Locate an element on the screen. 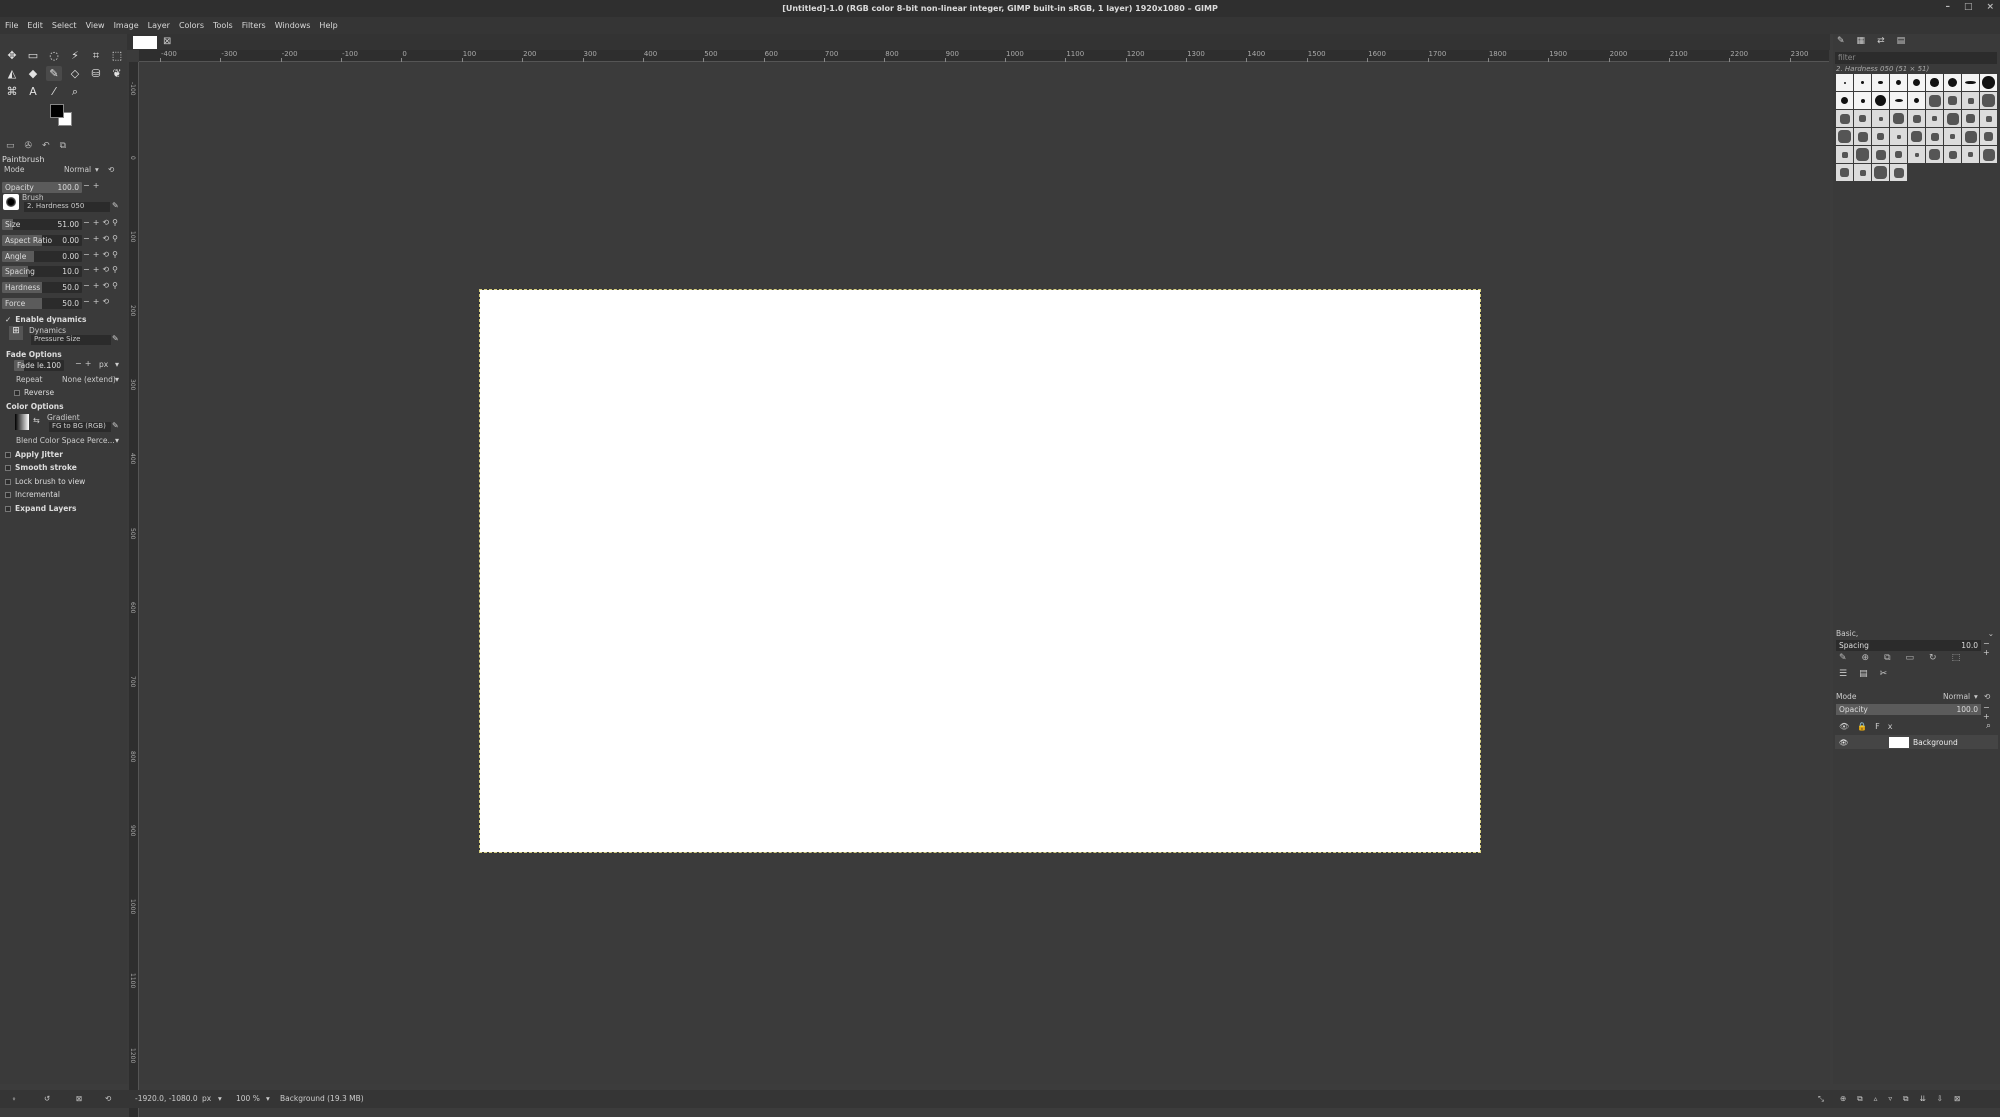 The height and width of the screenshot is (1117, 2000). duplicate-brush-icon: ⧉ is located at coordinates (1894, 658).